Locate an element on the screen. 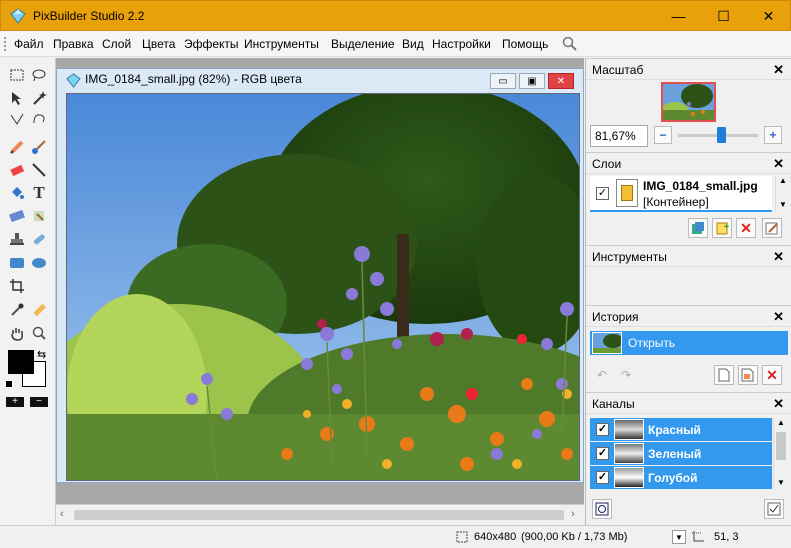  menu-edit: Правка is located at coordinates (73, 44).